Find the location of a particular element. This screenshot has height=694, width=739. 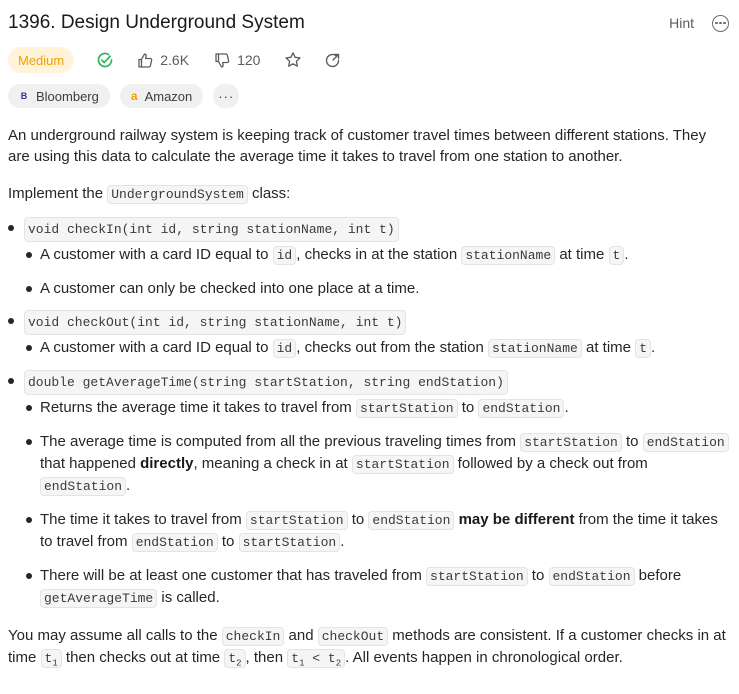

problem-title: 1396. Design Underground System is located at coordinates (156, 22).